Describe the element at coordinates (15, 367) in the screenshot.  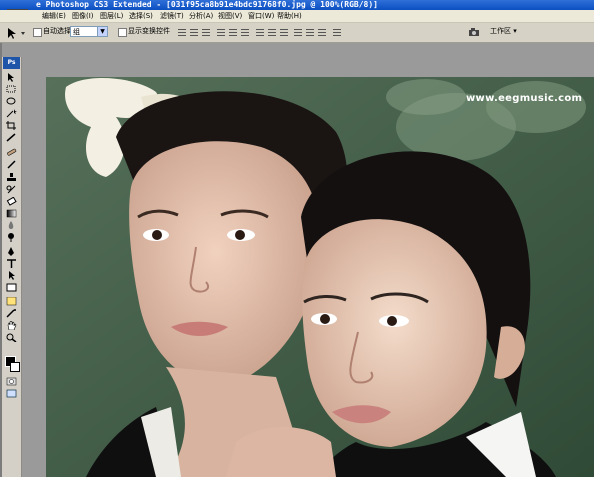
I see `background-color-swatch` at that location.